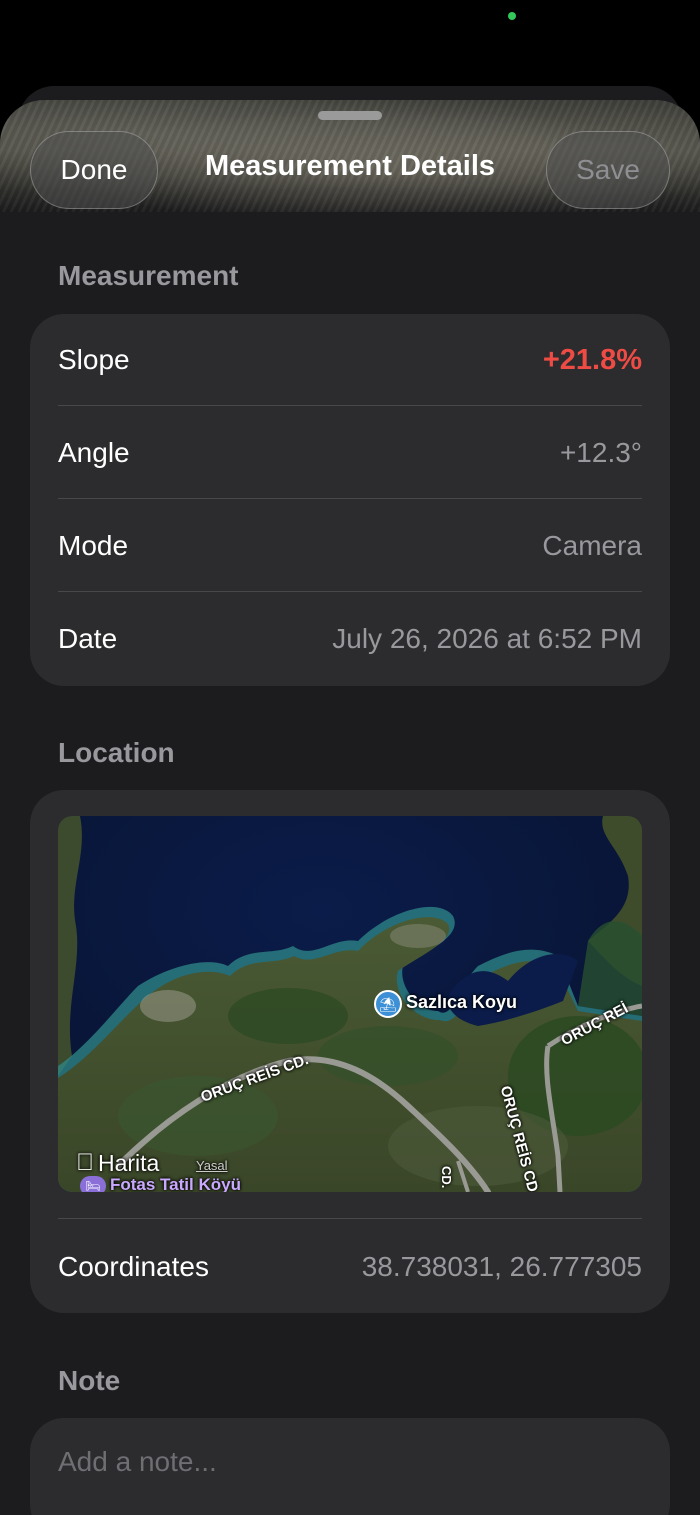 The height and width of the screenshot is (1515, 700). What do you see at coordinates (608, 170) in the screenshot?
I see `save-button: Save` at bounding box center [608, 170].